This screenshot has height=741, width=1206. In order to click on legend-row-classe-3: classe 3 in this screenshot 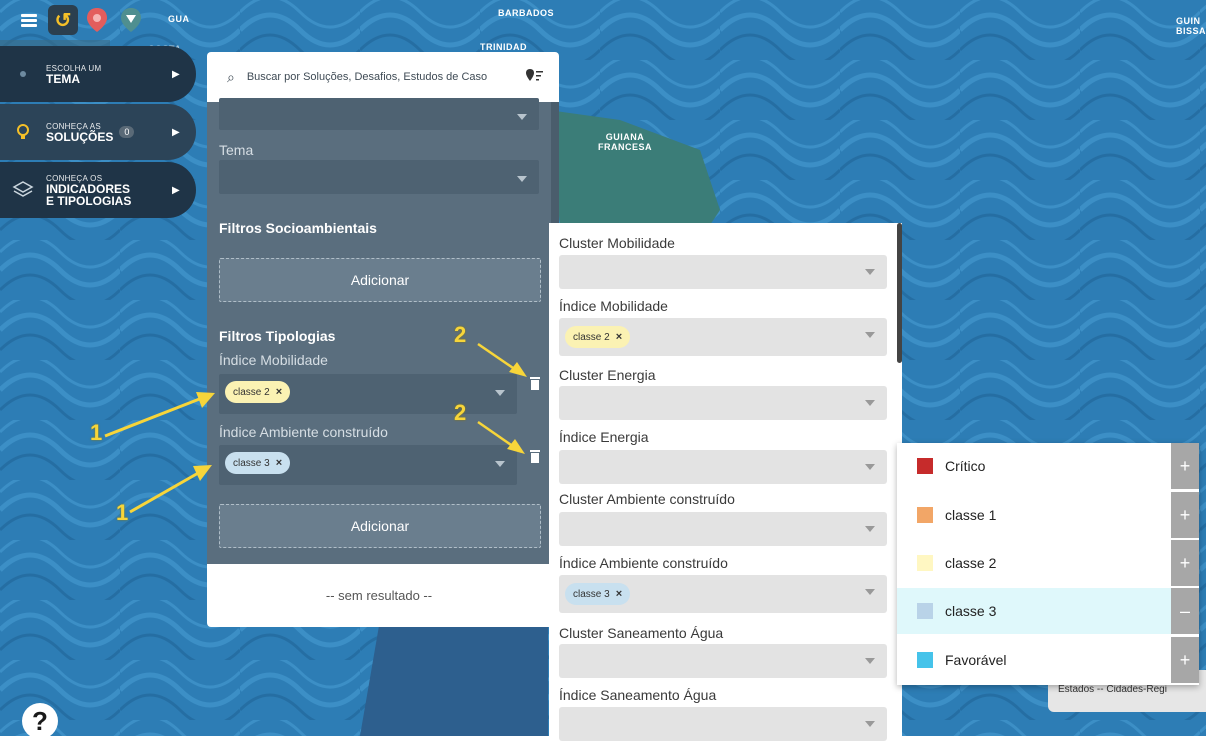, I will do `click(1034, 611)`.